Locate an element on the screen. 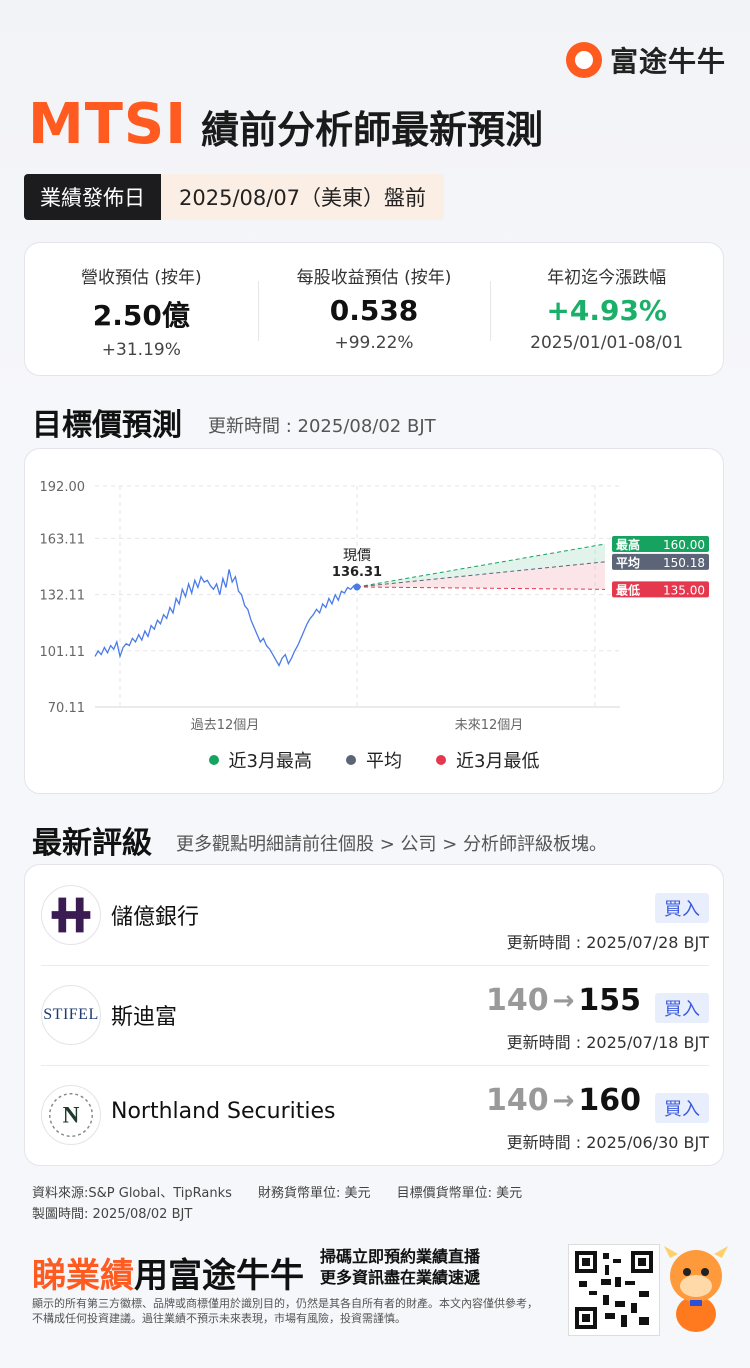 The image size is (750, 1368). target-section-updated: 更新時間 : 2025/08/02 BJT is located at coordinates (322, 426).